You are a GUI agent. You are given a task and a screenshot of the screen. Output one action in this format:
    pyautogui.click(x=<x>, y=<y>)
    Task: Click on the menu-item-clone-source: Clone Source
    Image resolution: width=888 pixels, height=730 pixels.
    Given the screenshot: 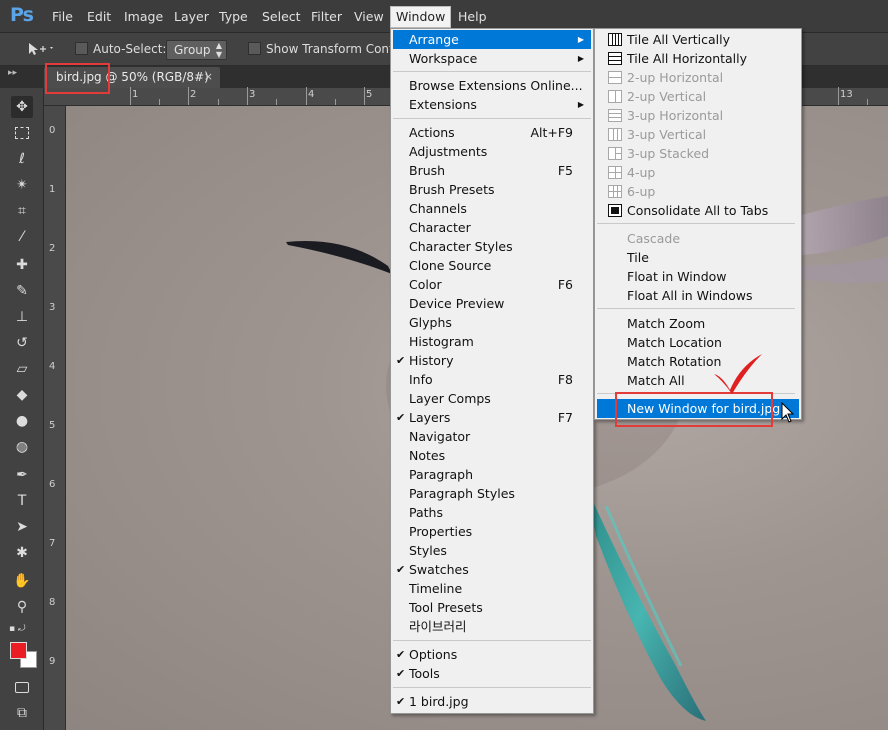 What is the action you would take?
    pyautogui.click(x=492, y=265)
    